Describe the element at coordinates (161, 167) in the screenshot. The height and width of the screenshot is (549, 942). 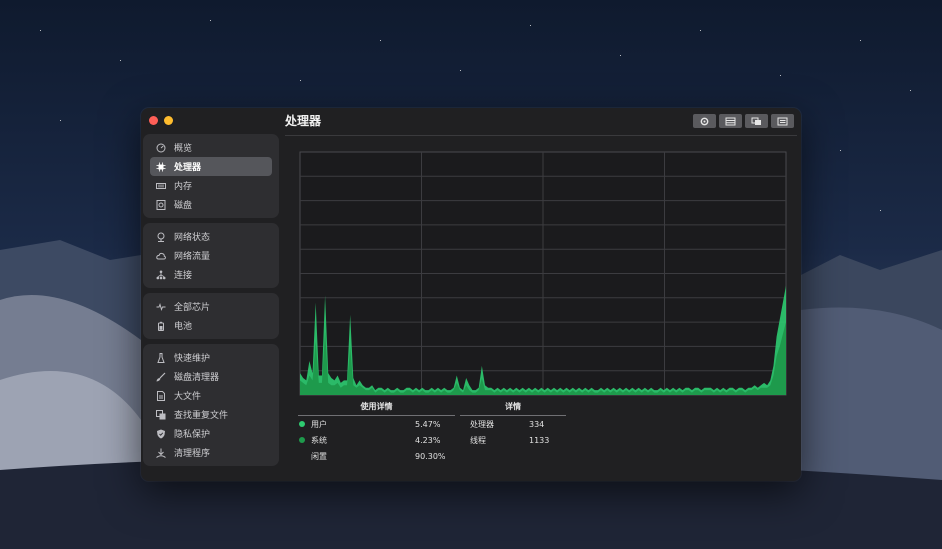
I see `cpu-icon` at that location.